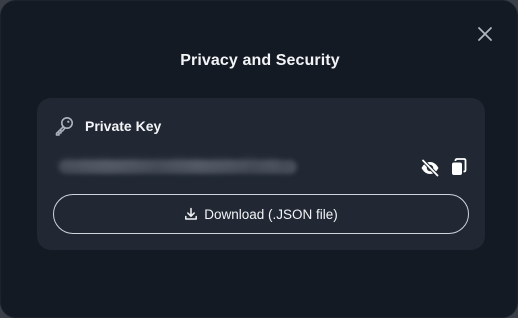 Image resolution: width=518 pixels, height=318 pixels. Describe the element at coordinates (260, 60) in the screenshot. I see `modal-title: Privacy and Security` at that location.